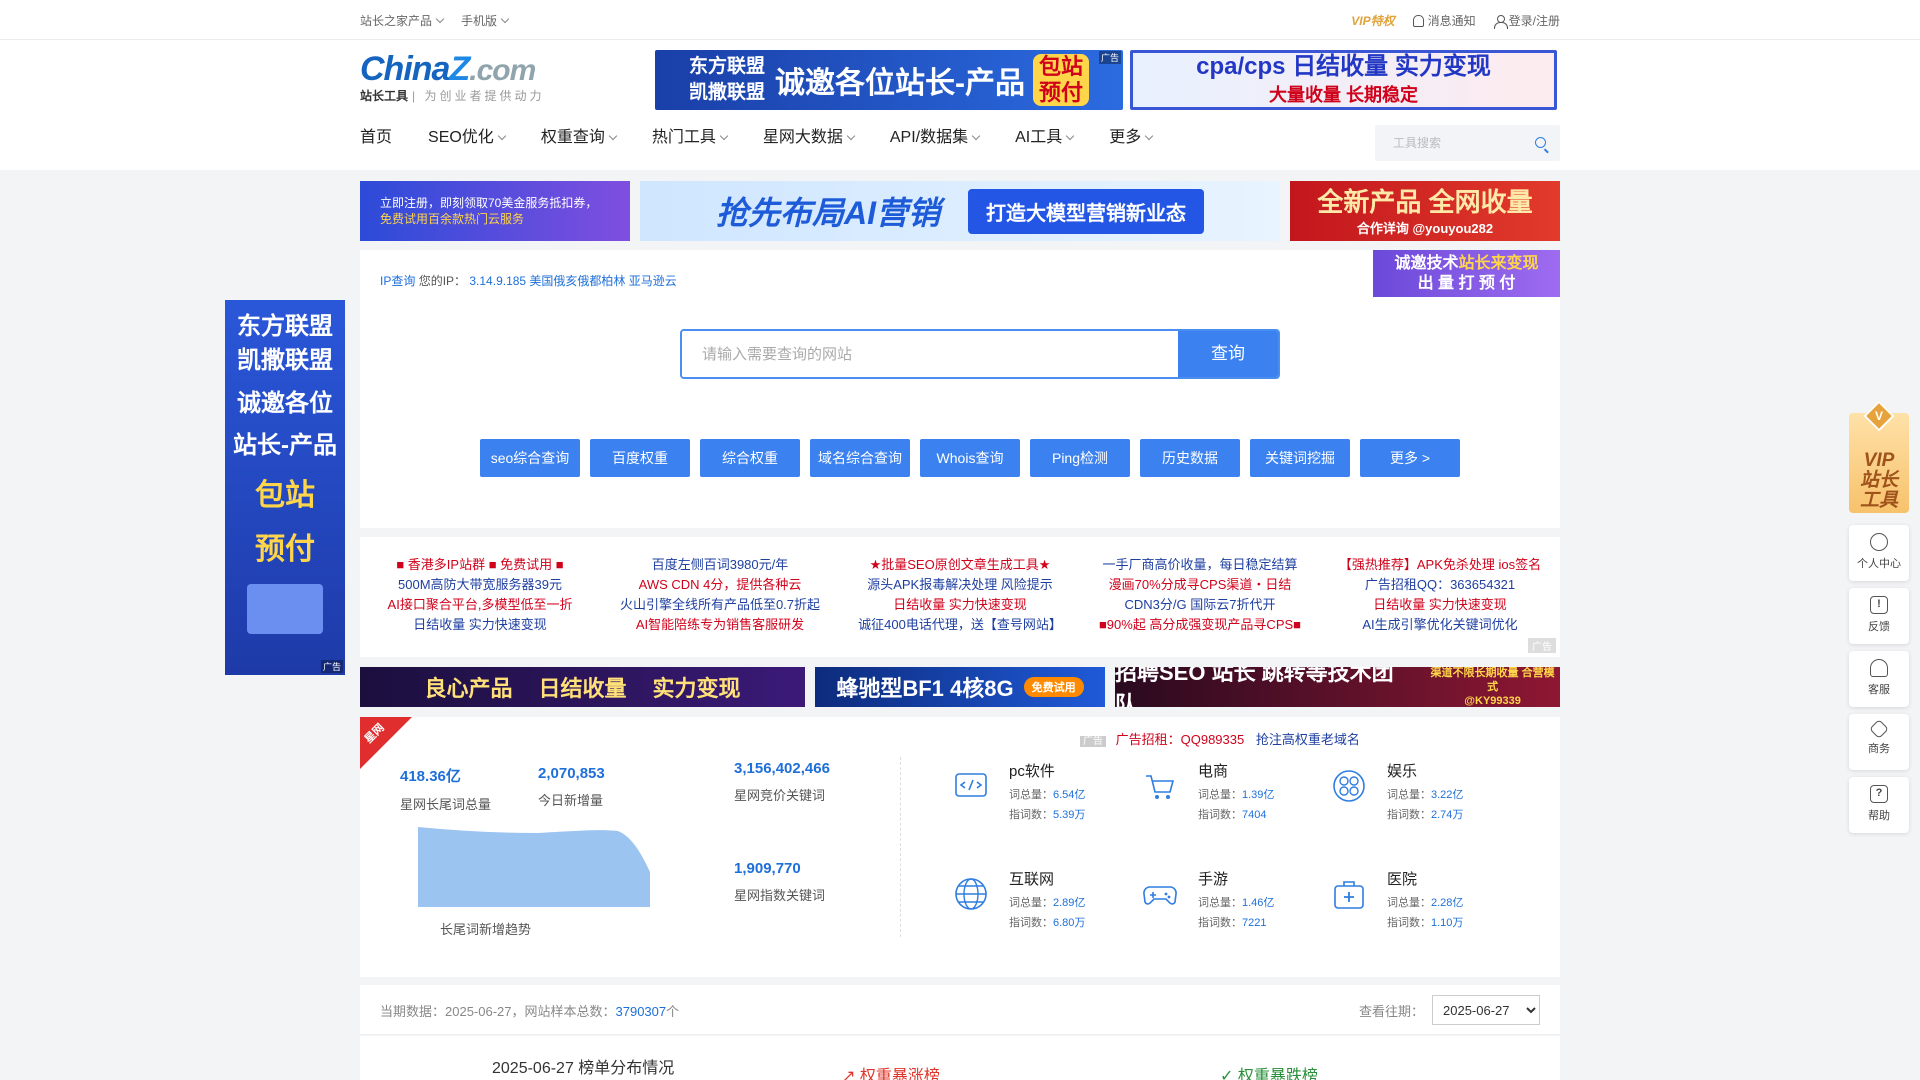 The width and height of the screenshot is (1920, 1080). I want to click on text-ad-link: 百度左侧百词3980元/年, so click(720, 565).